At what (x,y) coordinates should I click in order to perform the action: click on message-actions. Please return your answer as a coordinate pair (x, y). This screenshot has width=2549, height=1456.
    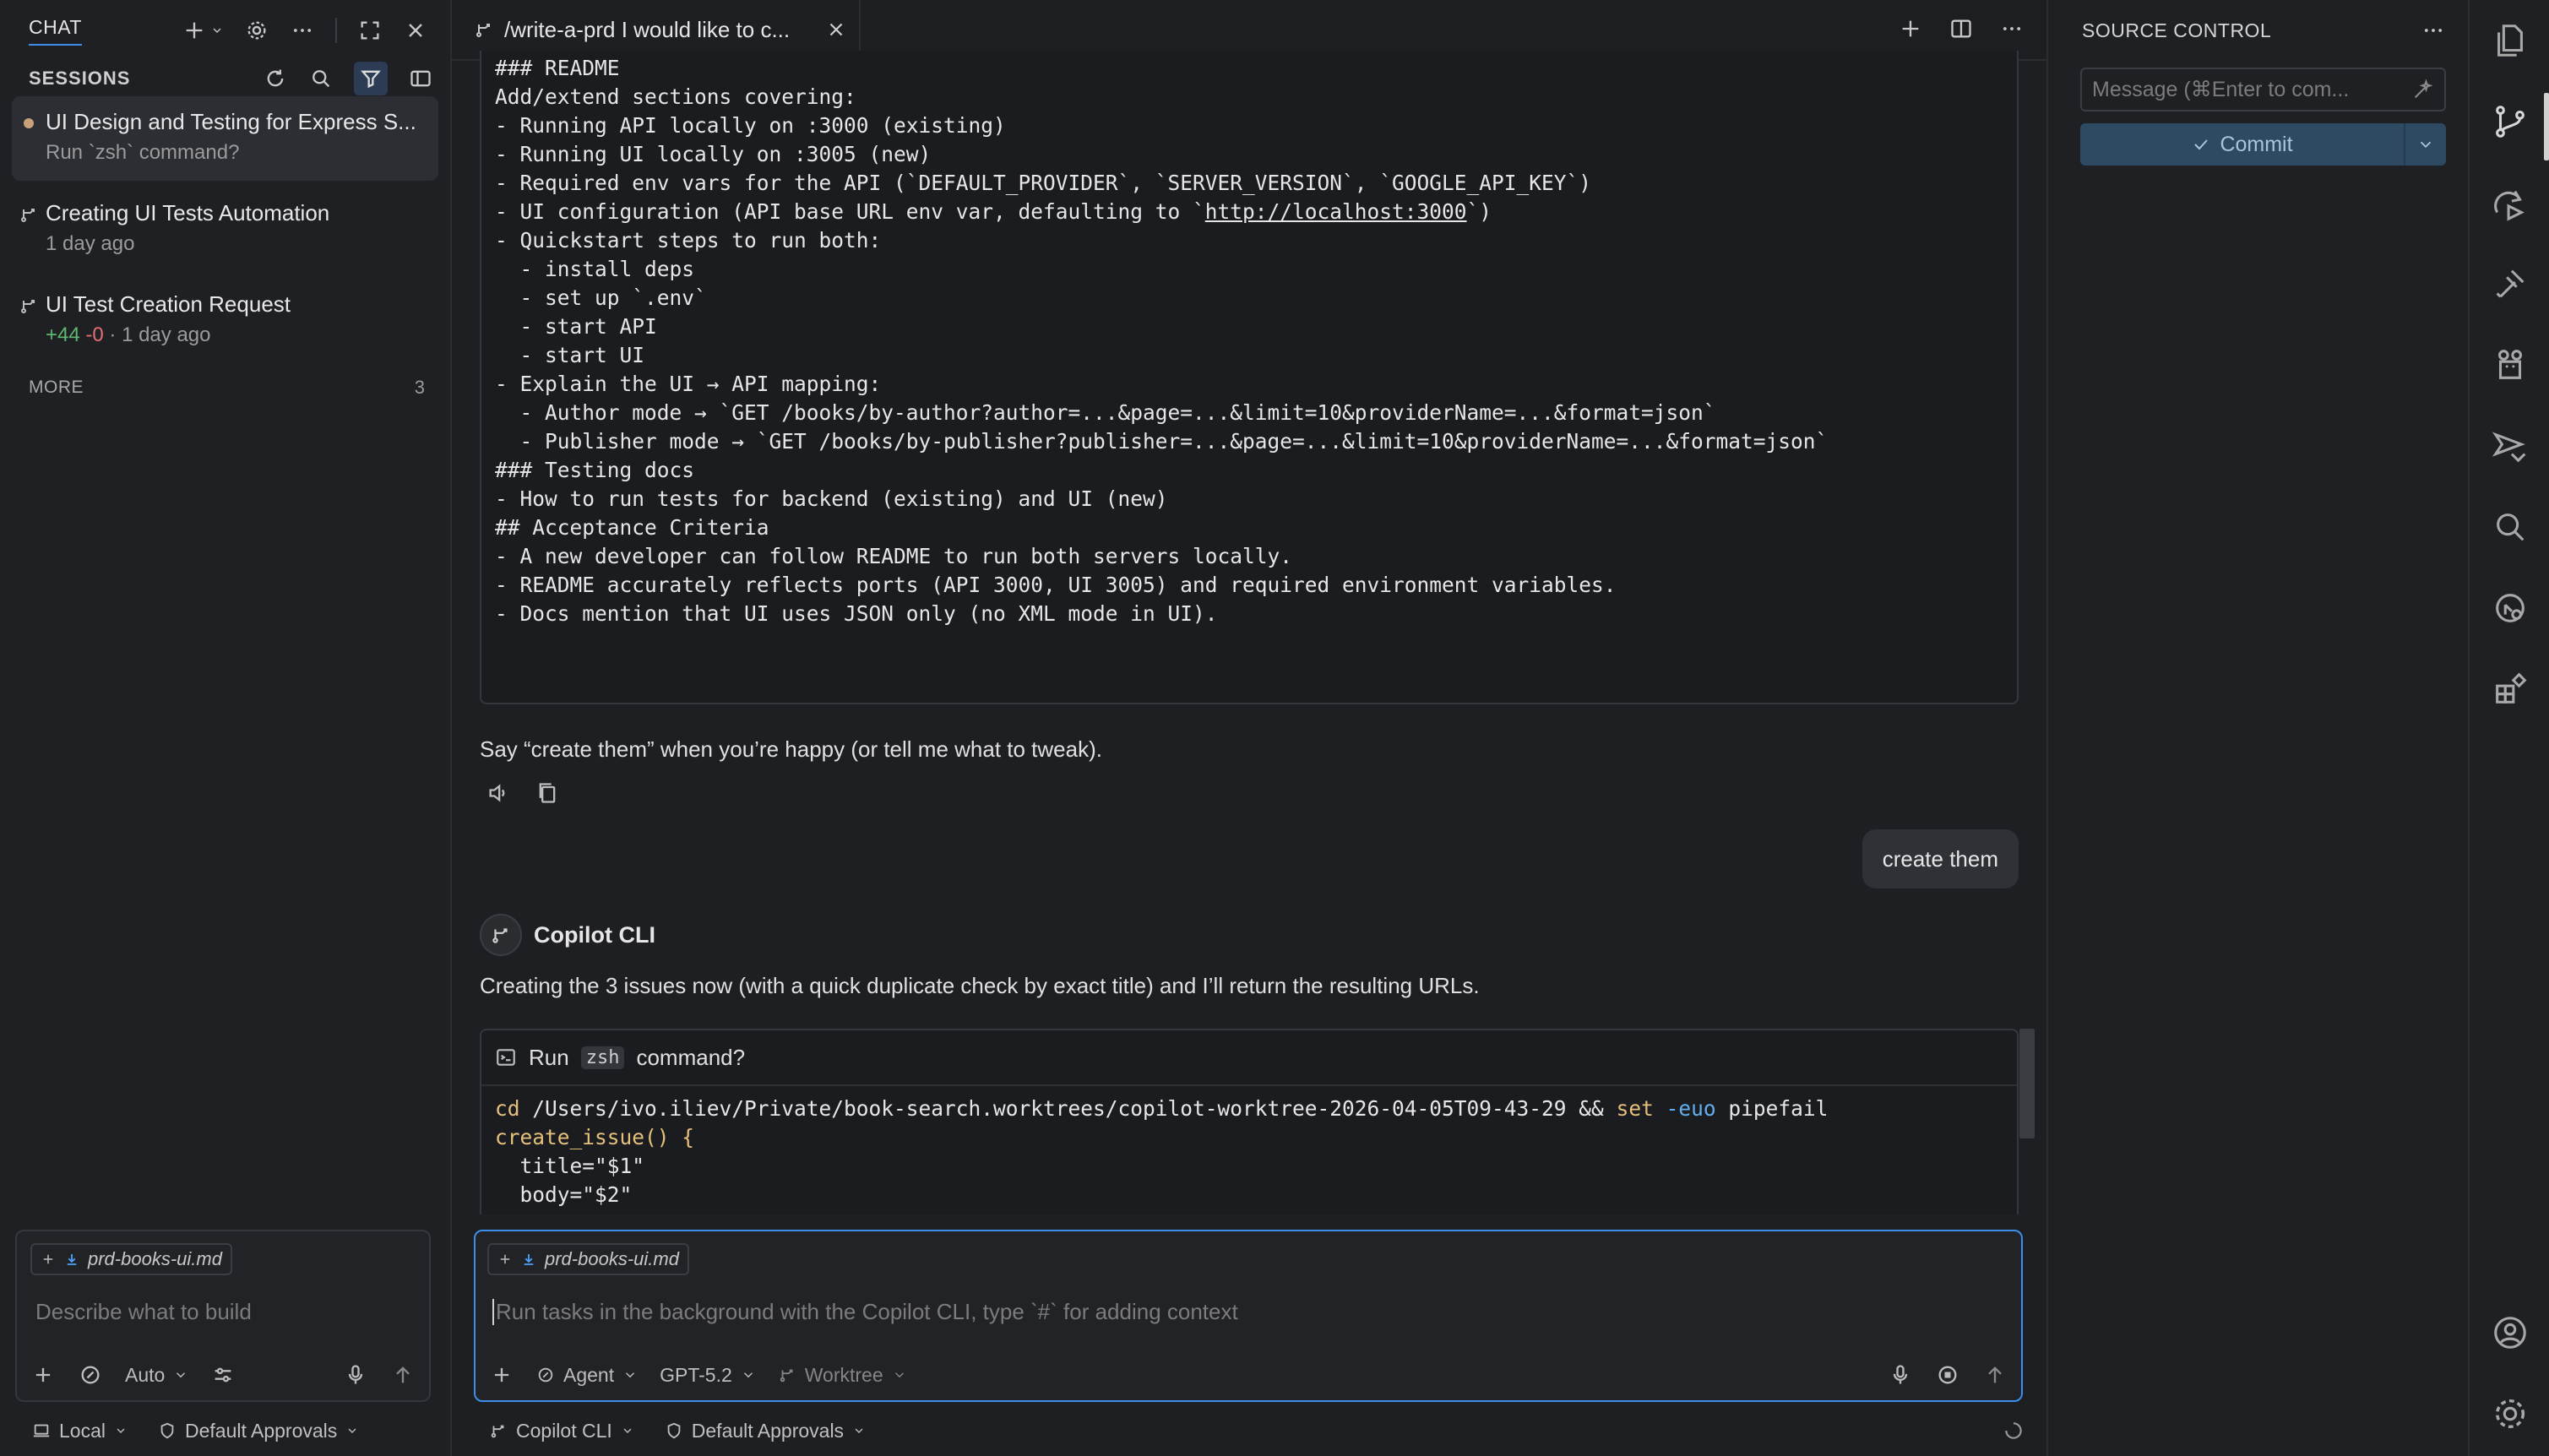
    Looking at the image, I should click on (523, 793).